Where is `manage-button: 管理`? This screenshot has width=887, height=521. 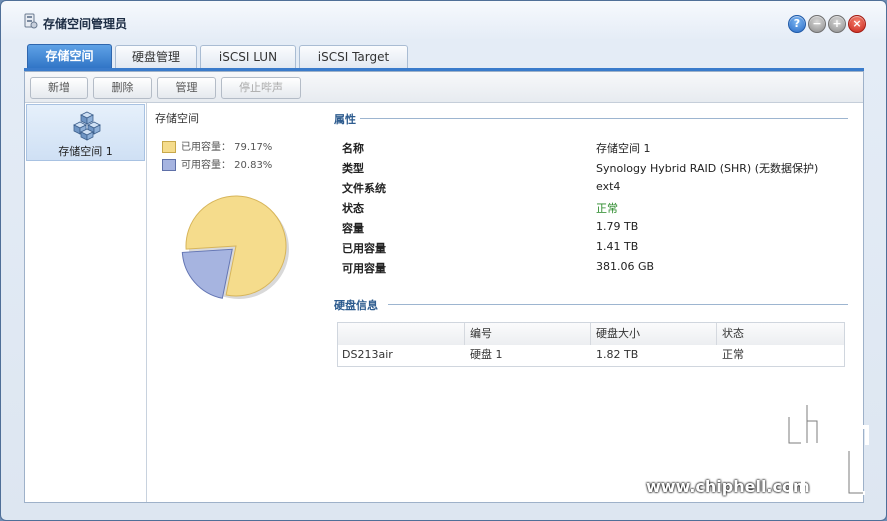 manage-button: 管理 is located at coordinates (186, 88).